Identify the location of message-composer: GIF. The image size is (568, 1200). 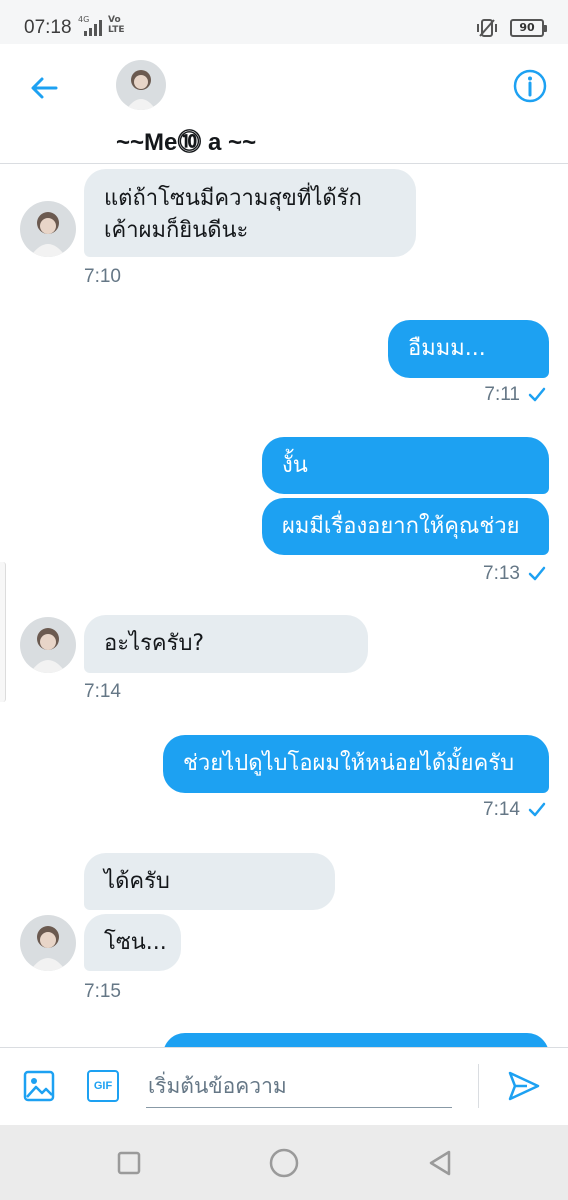
(284, 1086).